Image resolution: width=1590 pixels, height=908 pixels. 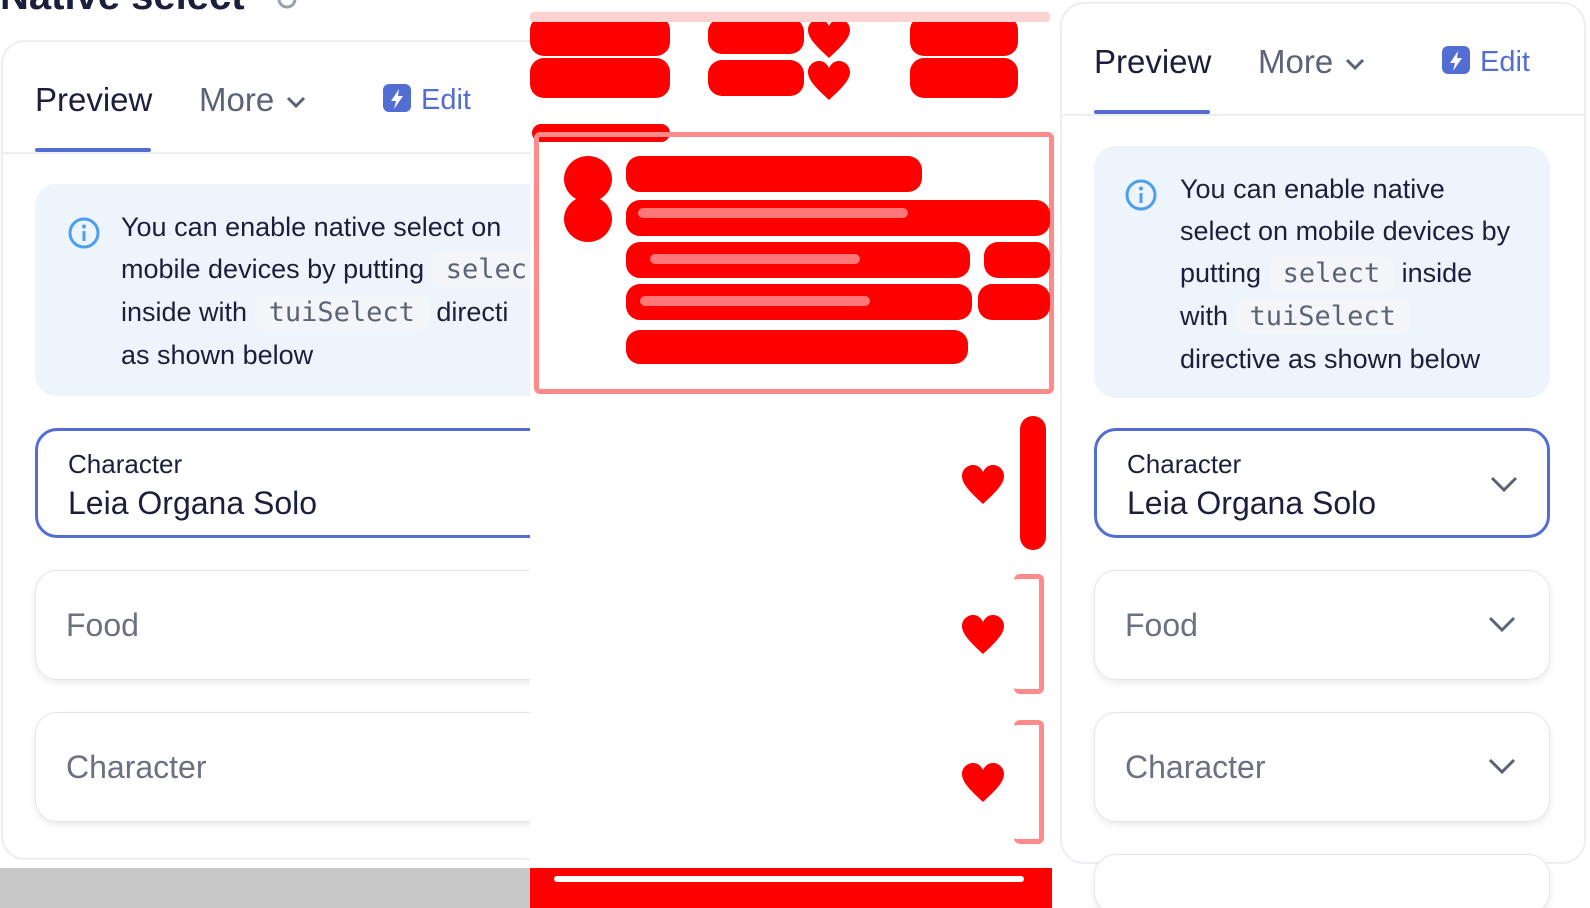 I want to click on scrollbar-strip, so click(x=265, y=888).